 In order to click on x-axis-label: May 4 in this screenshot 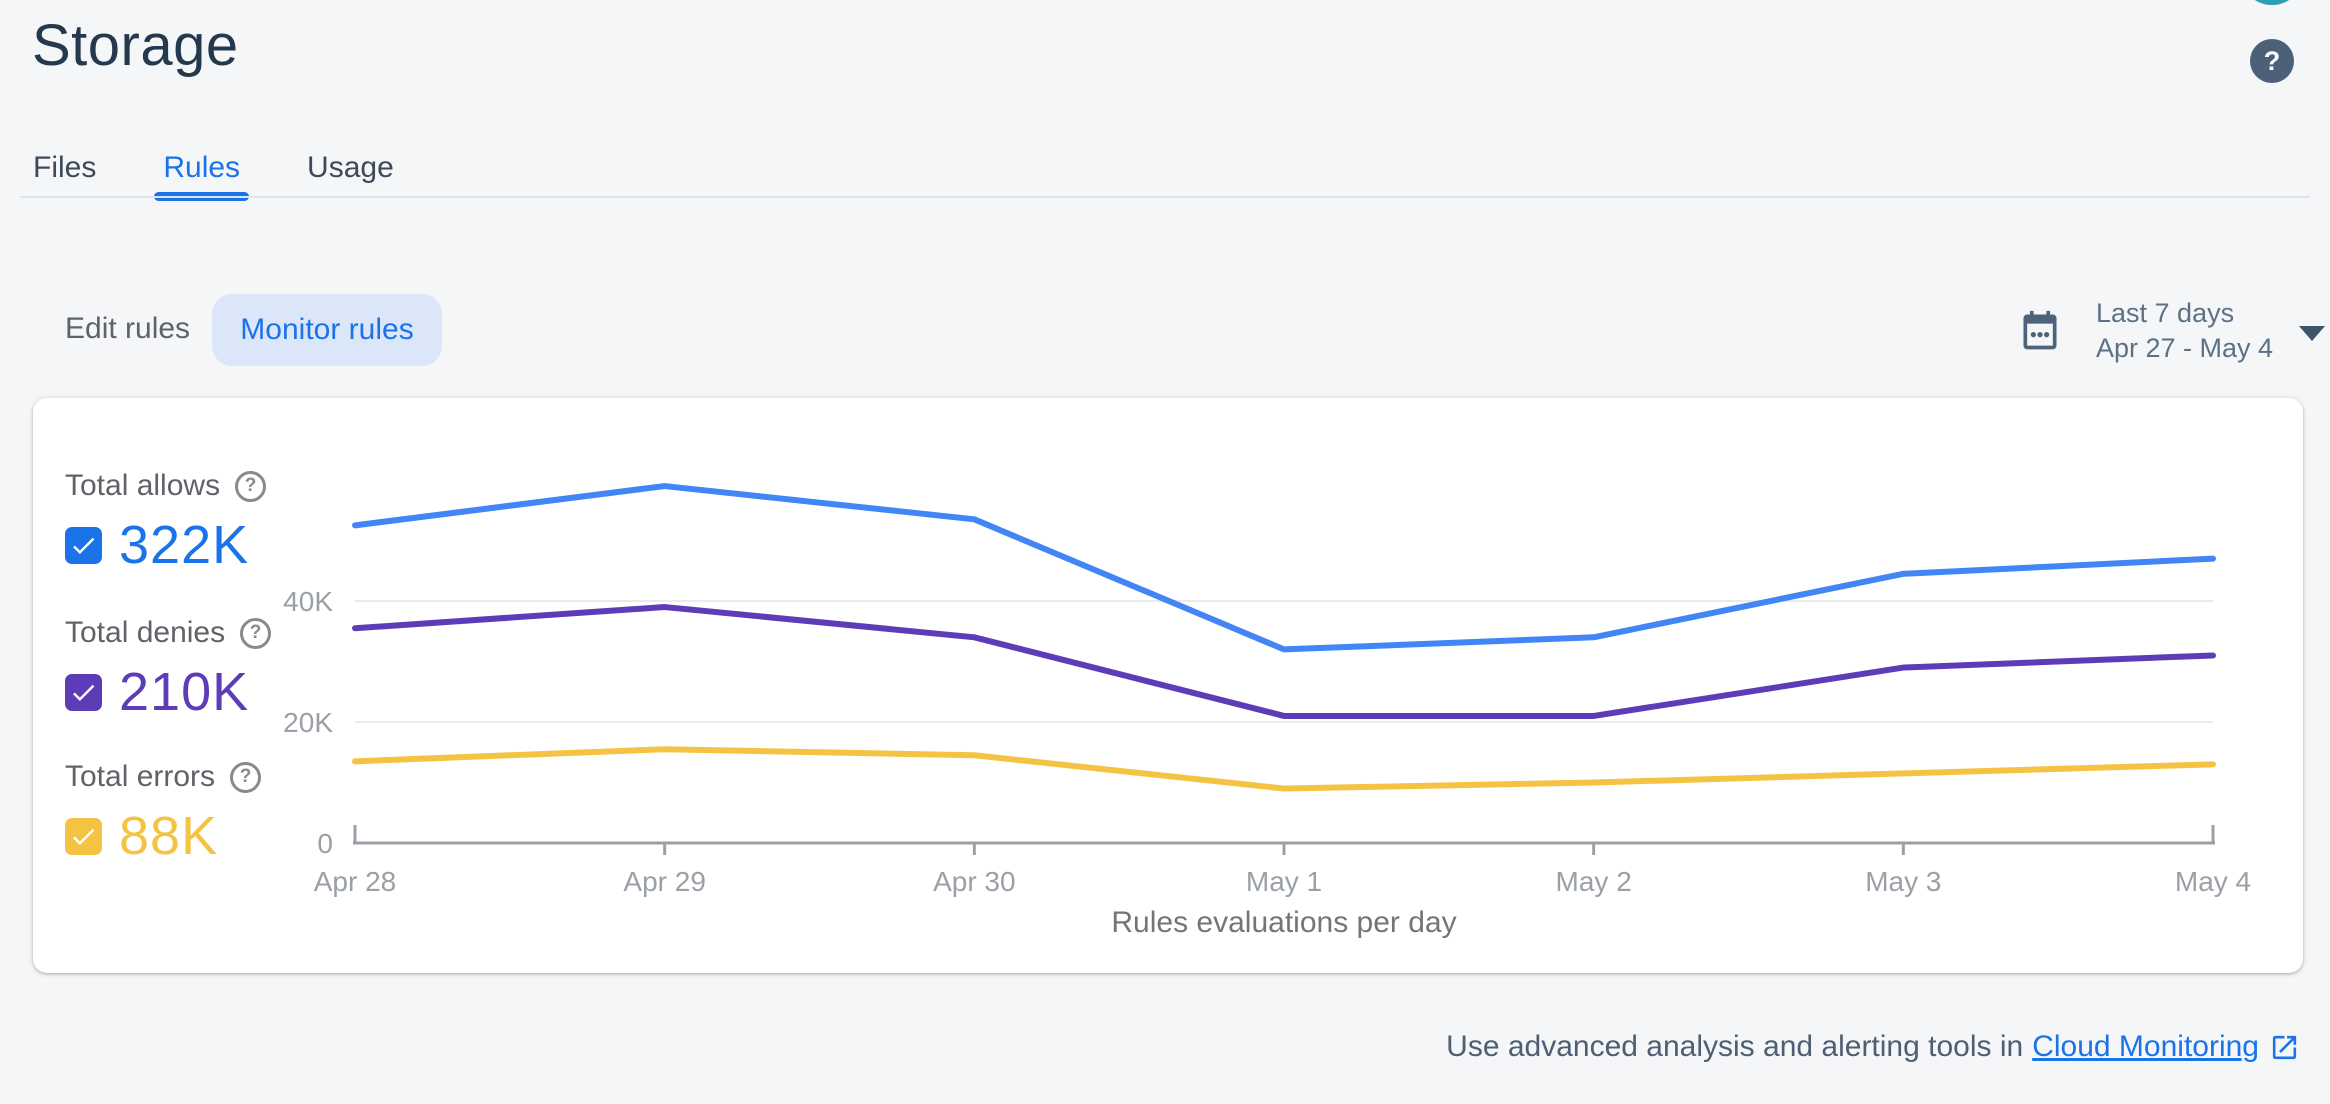, I will do `click(2213, 881)`.